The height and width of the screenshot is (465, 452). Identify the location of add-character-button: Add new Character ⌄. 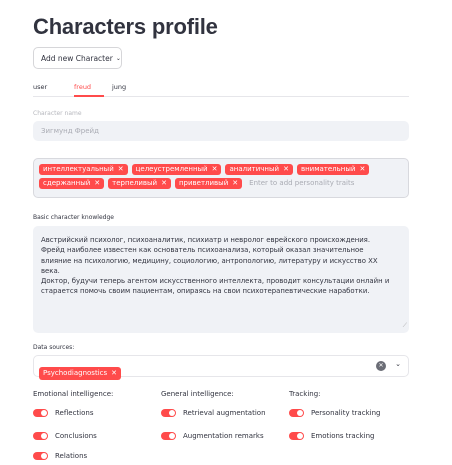
(77, 58).